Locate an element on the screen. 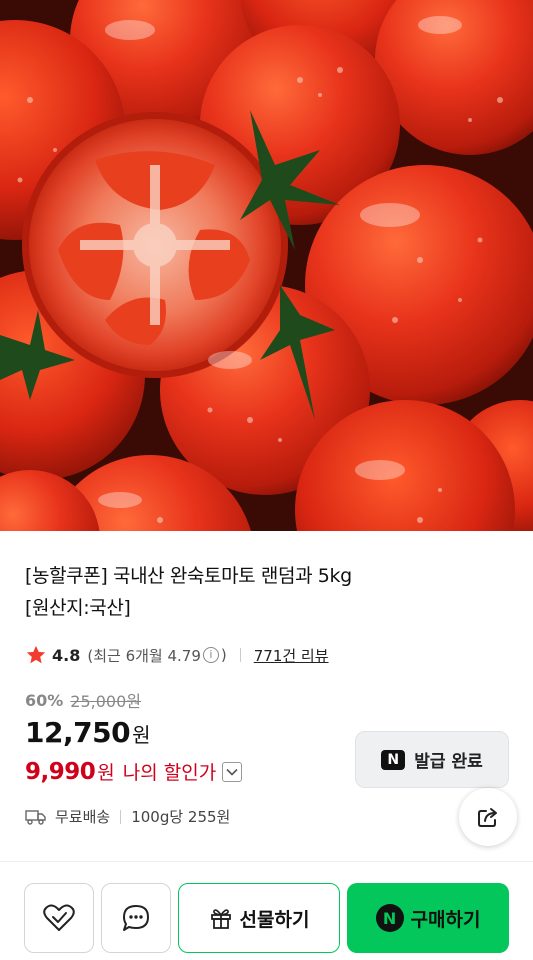 This screenshot has height=960, width=533. product-title: [농할쿠폰] 국내산 완숙토마토 랜덤과 5kg [원산지:국산] is located at coordinates (265, 592).